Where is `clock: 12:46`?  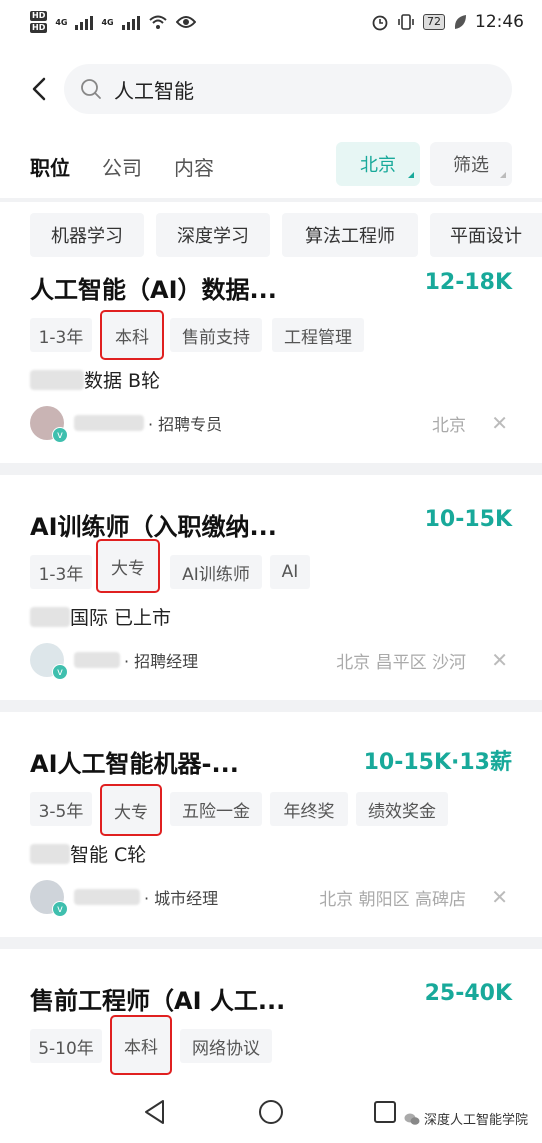 clock: 12:46 is located at coordinates (499, 22).